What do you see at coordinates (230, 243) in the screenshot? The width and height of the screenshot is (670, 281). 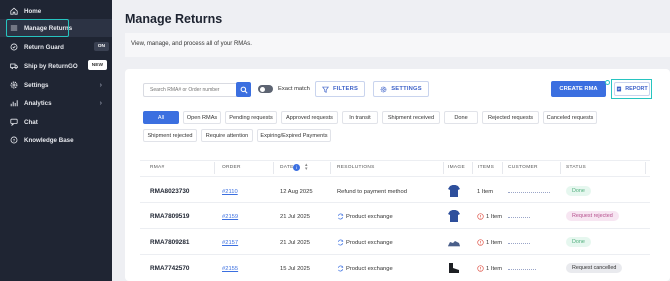 I see `order-link: #2157` at bounding box center [230, 243].